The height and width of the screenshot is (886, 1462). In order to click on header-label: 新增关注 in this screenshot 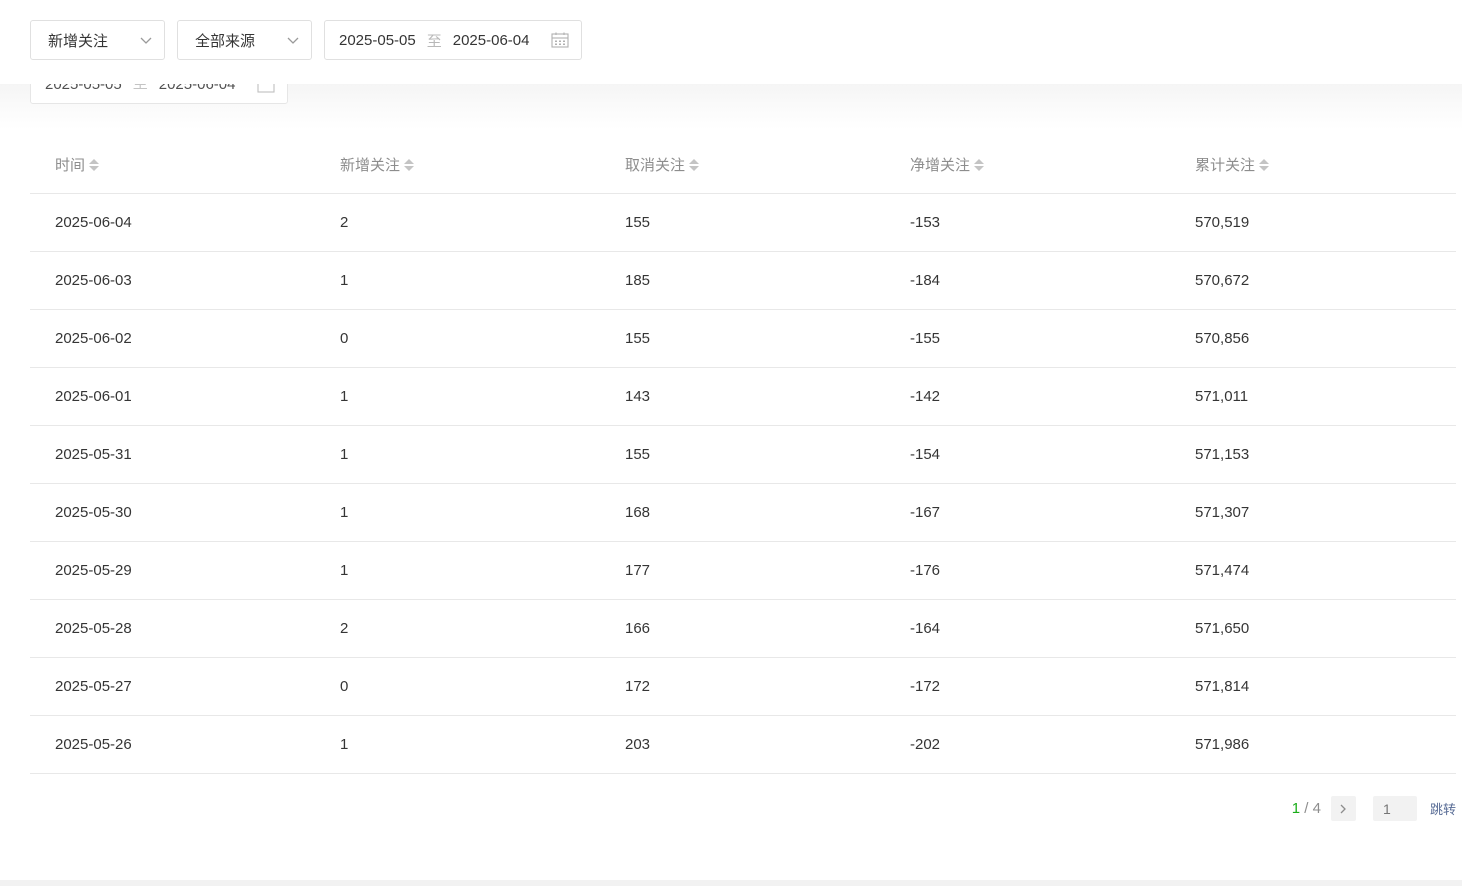, I will do `click(370, 165)`.